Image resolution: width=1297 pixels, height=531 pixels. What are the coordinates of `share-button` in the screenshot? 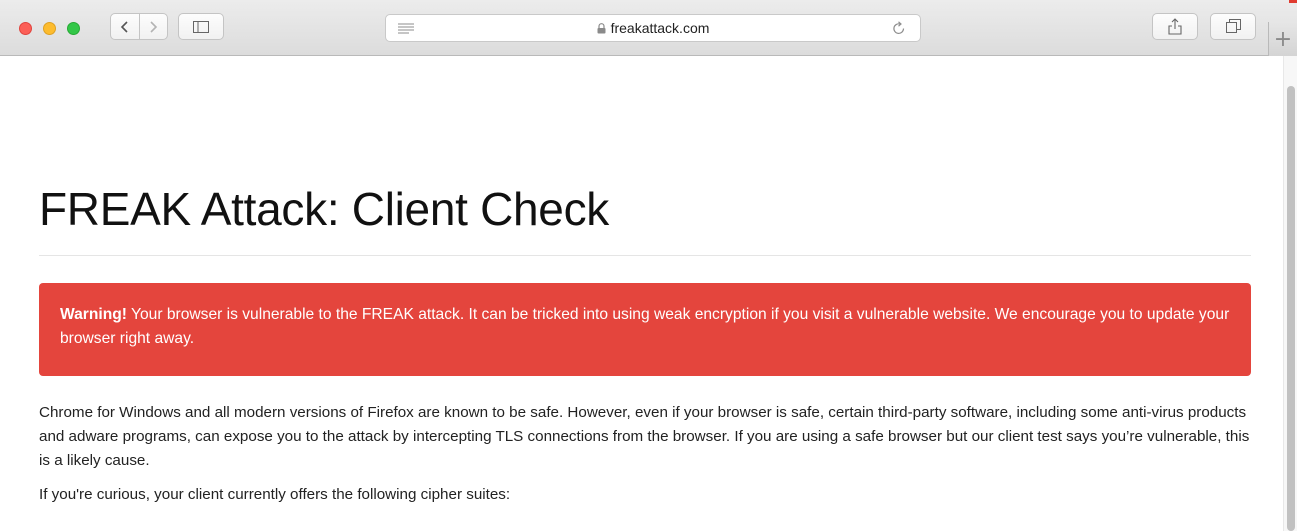 It's located at (1175, 26).